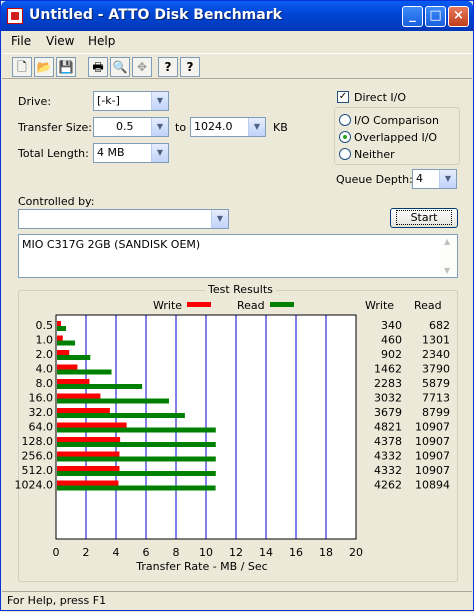 The height and width of the screenshot is (612, 474). I want to click on write-value: 902, so click(391, 354).